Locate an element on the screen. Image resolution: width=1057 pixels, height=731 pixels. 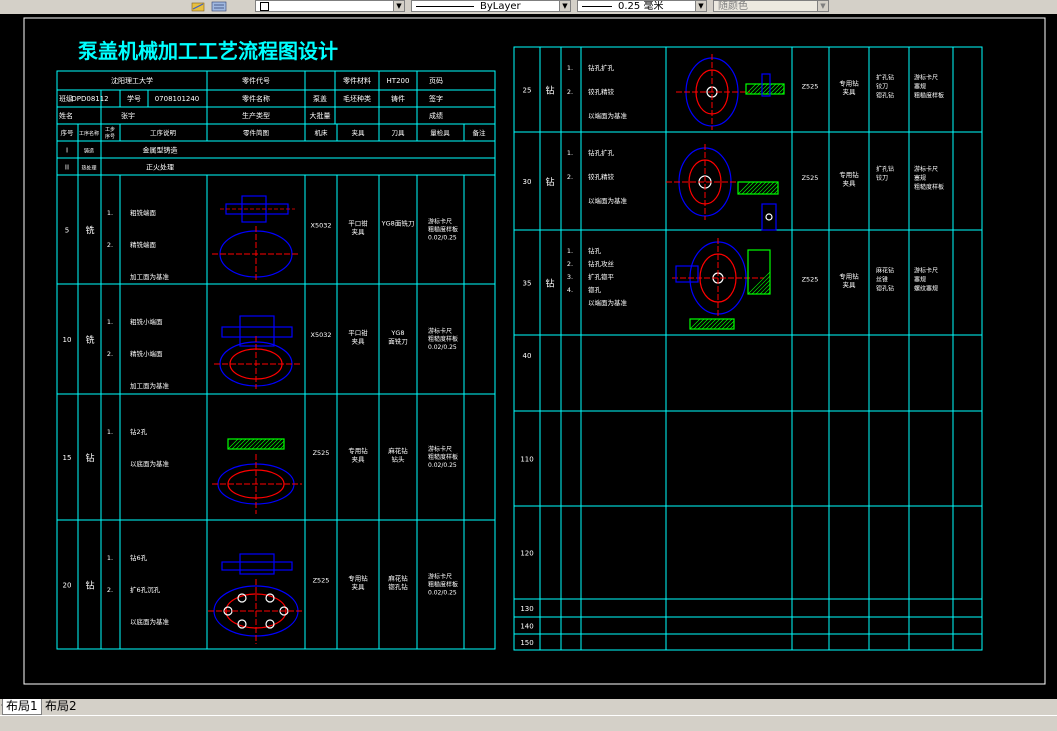
step-text: 锪孔 is located at coordinates (595, 289).